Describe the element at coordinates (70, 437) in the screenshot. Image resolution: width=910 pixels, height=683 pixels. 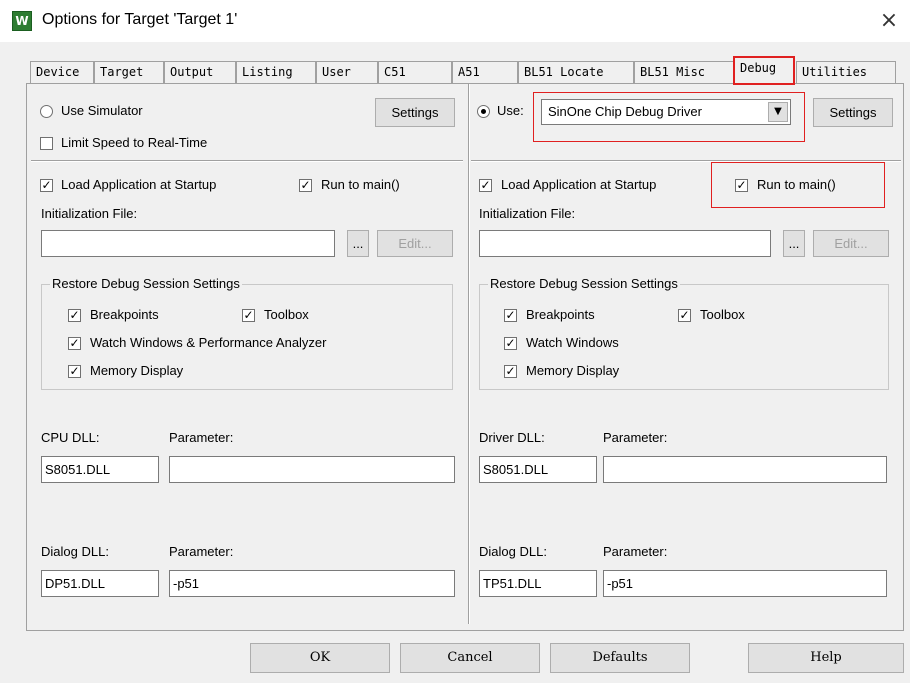
I see `cpu-dll-label: CPU DLL:` at that location.